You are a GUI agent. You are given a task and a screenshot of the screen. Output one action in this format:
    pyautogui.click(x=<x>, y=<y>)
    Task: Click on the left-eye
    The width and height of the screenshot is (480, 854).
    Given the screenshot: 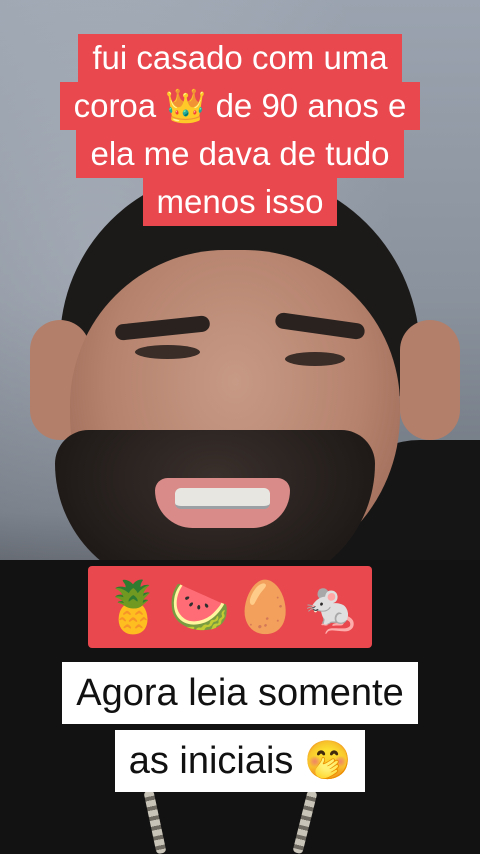 What is the action you would take?
    pyautogui.click(x=167, y=352)
    